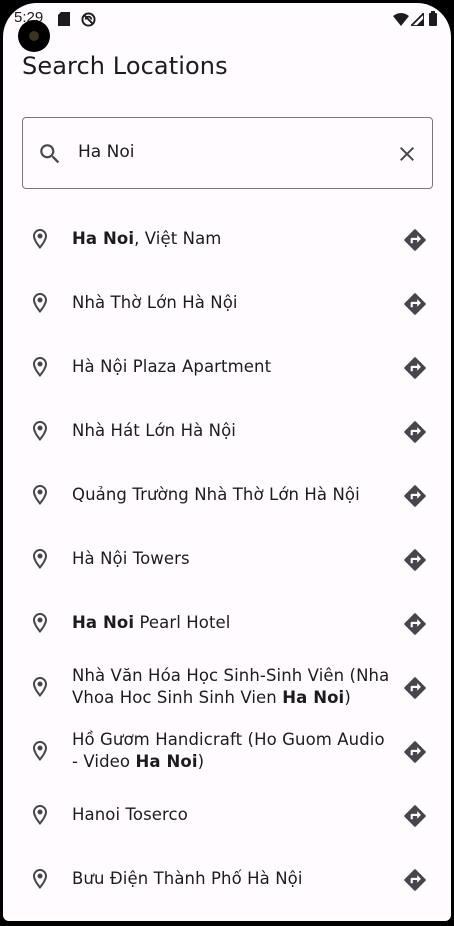 This screenshot has height=926, width=454. Describe the element at coordinates (216, 494) in the screenshot. I see `result-label-text: Quảng Trường Nhà Thờ Lớn Hà Nội` at that location.